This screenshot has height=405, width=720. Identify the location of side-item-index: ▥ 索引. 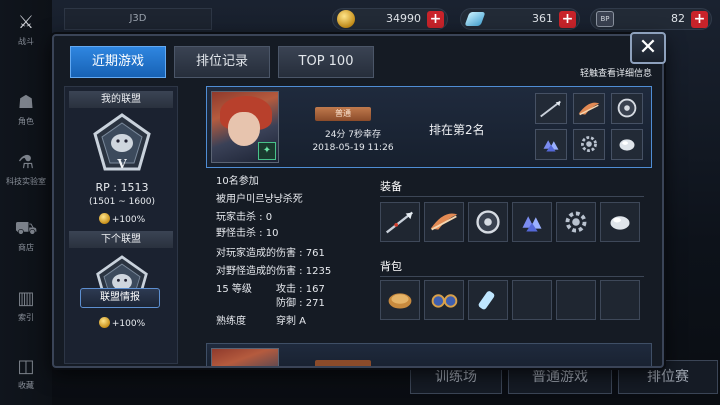
(26, 305).